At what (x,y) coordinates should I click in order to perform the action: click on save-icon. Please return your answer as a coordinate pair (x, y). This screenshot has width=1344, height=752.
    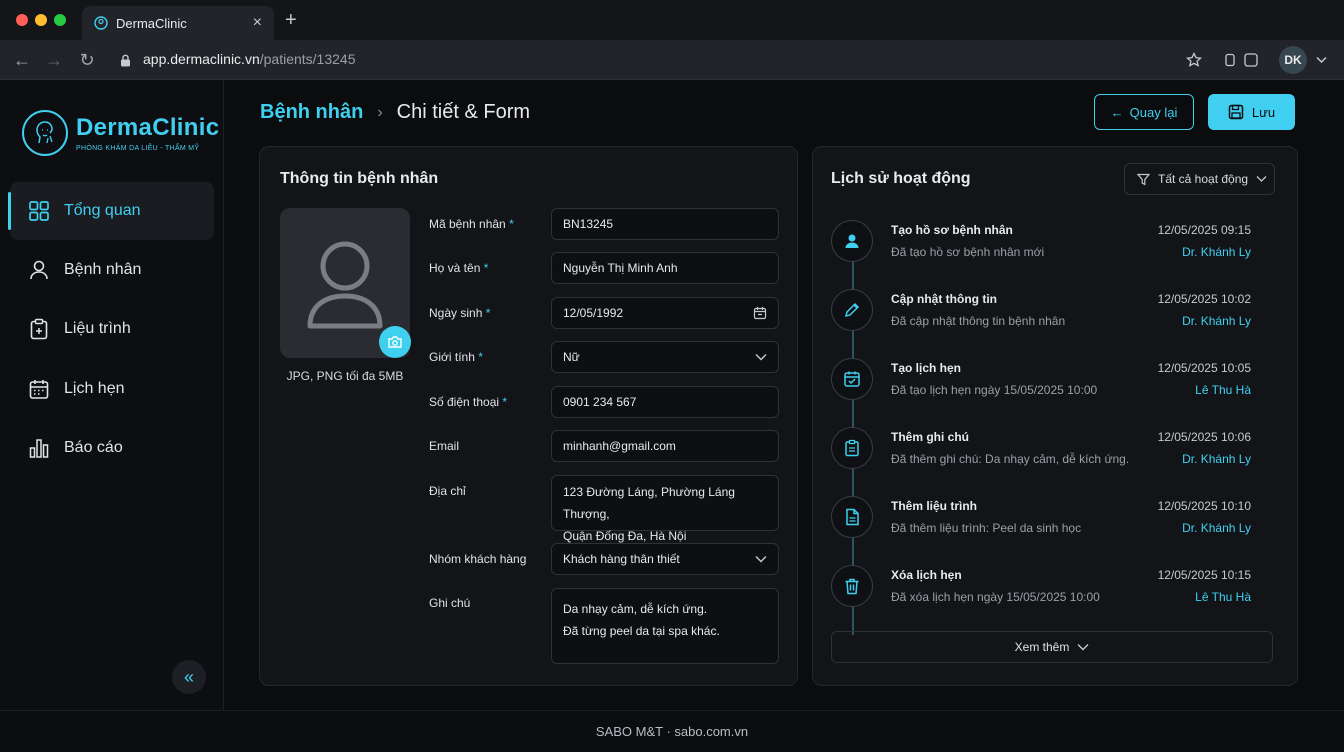
    Looking at the image, I should click on (1236, 112).